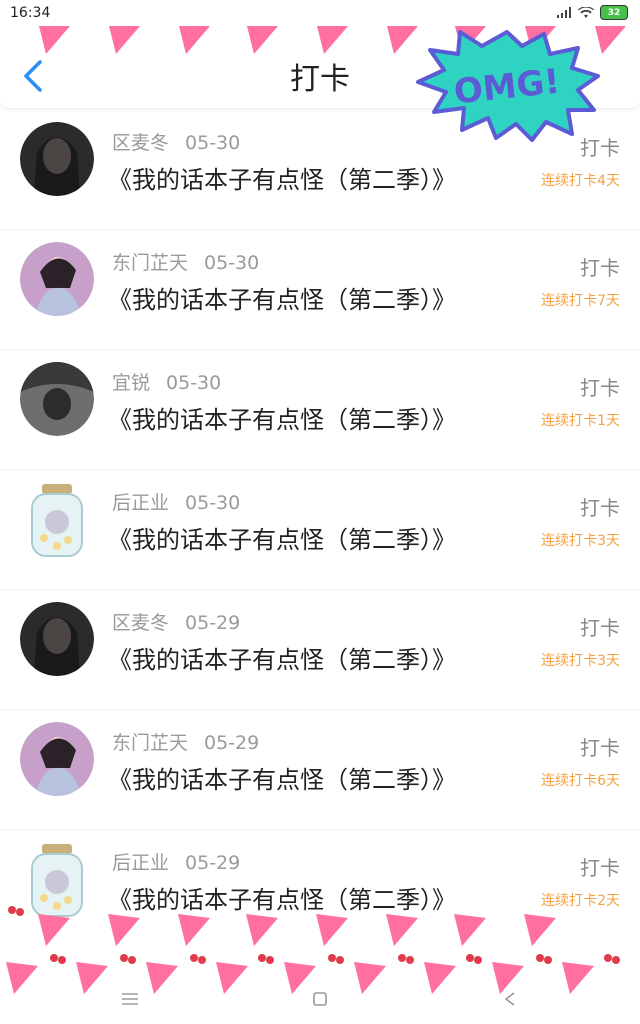  Describe the element at coordinates (614, 12) in the screenshot. I see `battery-icon: 32` at that location.